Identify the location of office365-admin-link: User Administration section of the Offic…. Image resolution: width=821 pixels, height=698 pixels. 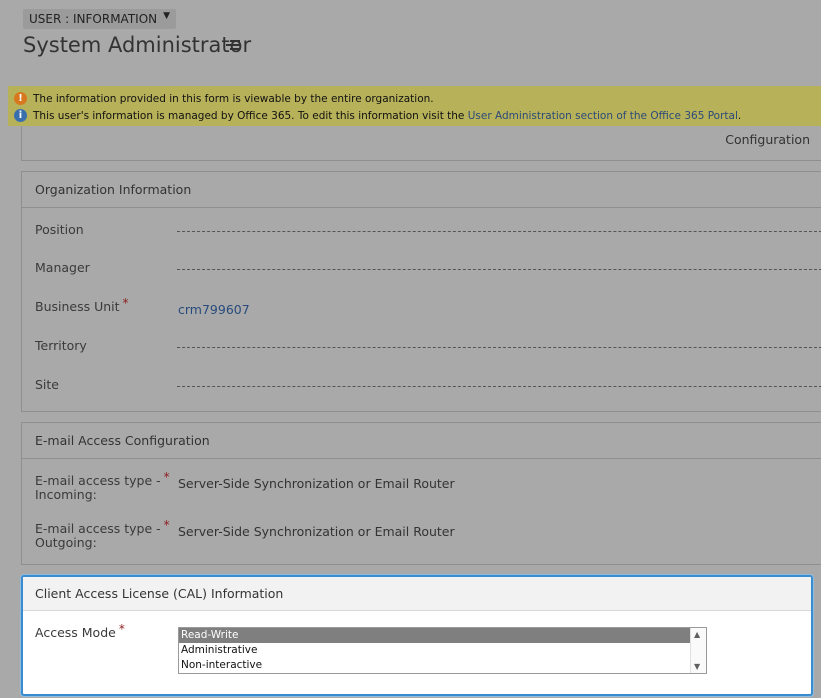
(603, 116).